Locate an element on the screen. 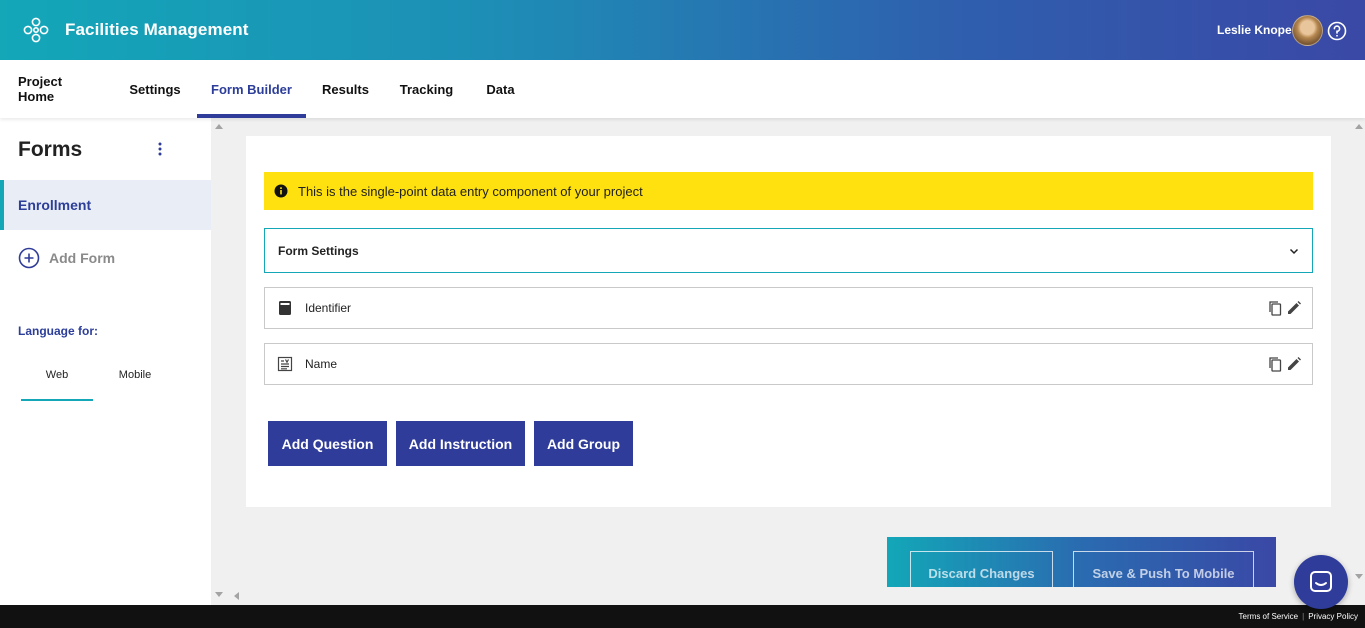 This screenshot has width=1365, height=628. scroll-left-arrow-icon is located at coordinates (236, 596).